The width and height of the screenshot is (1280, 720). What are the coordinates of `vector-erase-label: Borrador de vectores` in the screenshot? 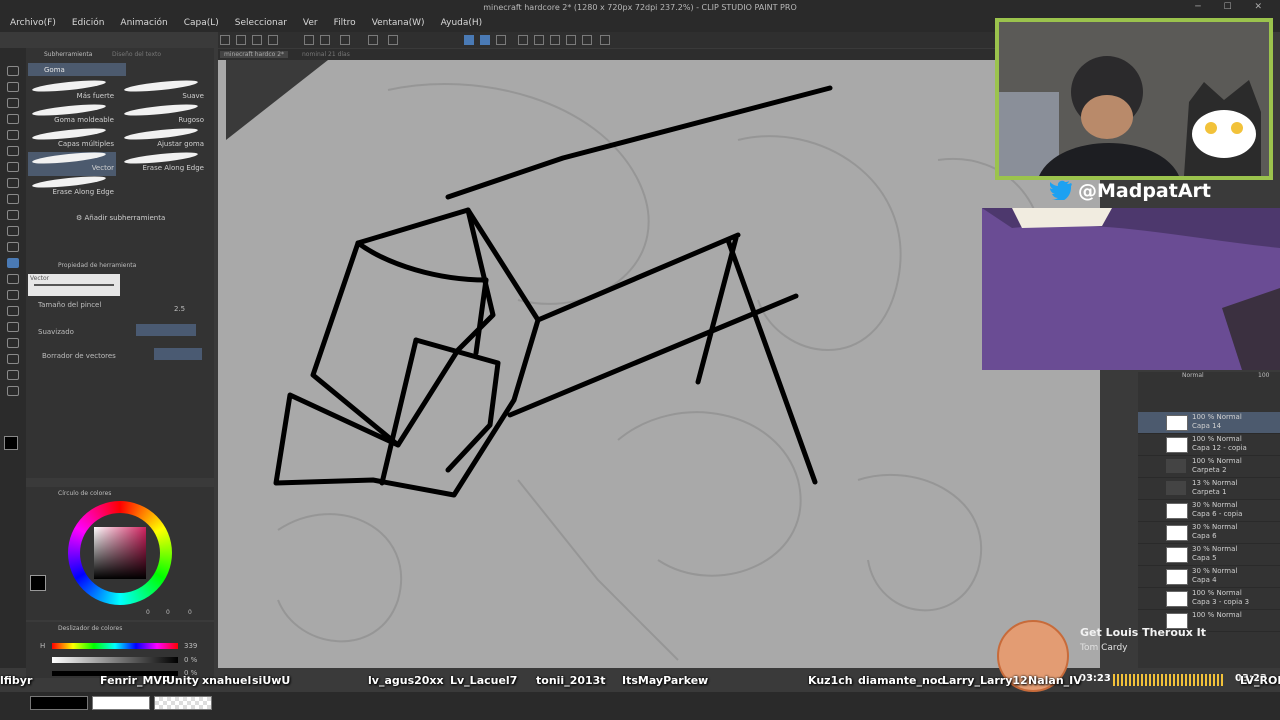 It's located at (79, 356).